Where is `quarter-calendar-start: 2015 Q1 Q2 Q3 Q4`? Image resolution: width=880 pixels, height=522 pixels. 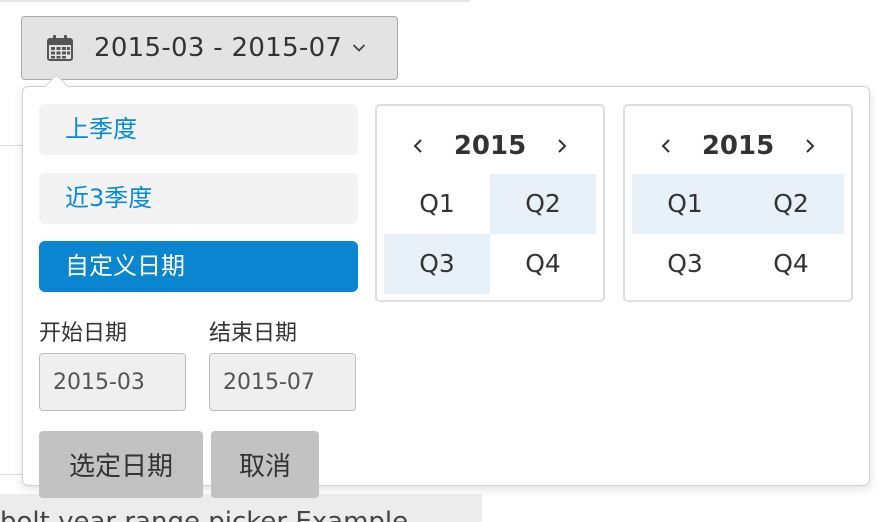
quarter-calendar-start: 2015 Q1 Q2 Q3 Q4 is located at coordinates (490, 203).